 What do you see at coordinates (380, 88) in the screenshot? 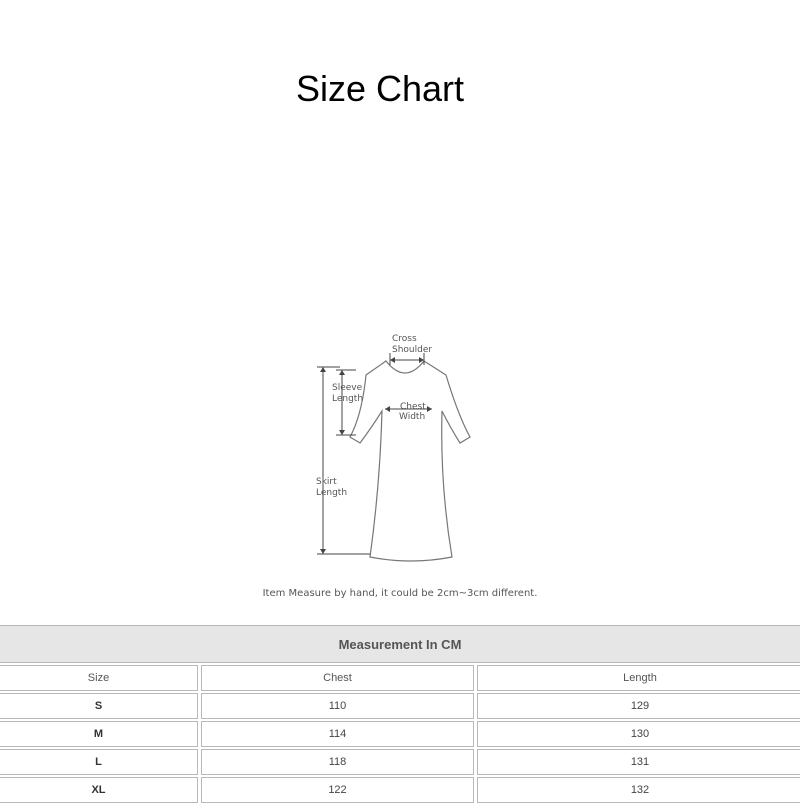
I see `page-title: Size Chart` at bounding box center [380, 88].